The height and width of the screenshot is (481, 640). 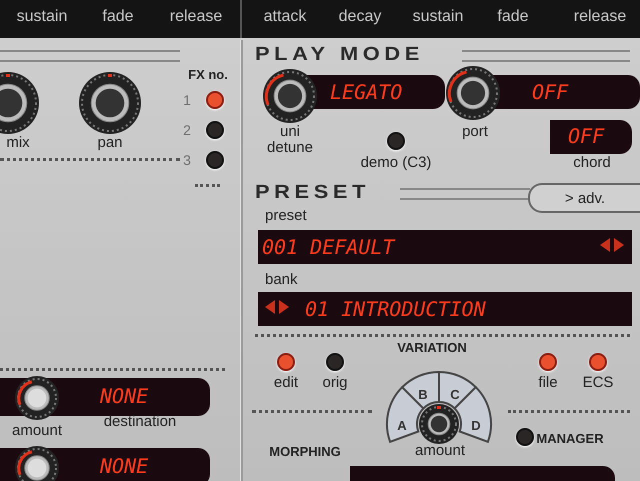 I want to click on slot-number: 3, so click(x=187, y=160).